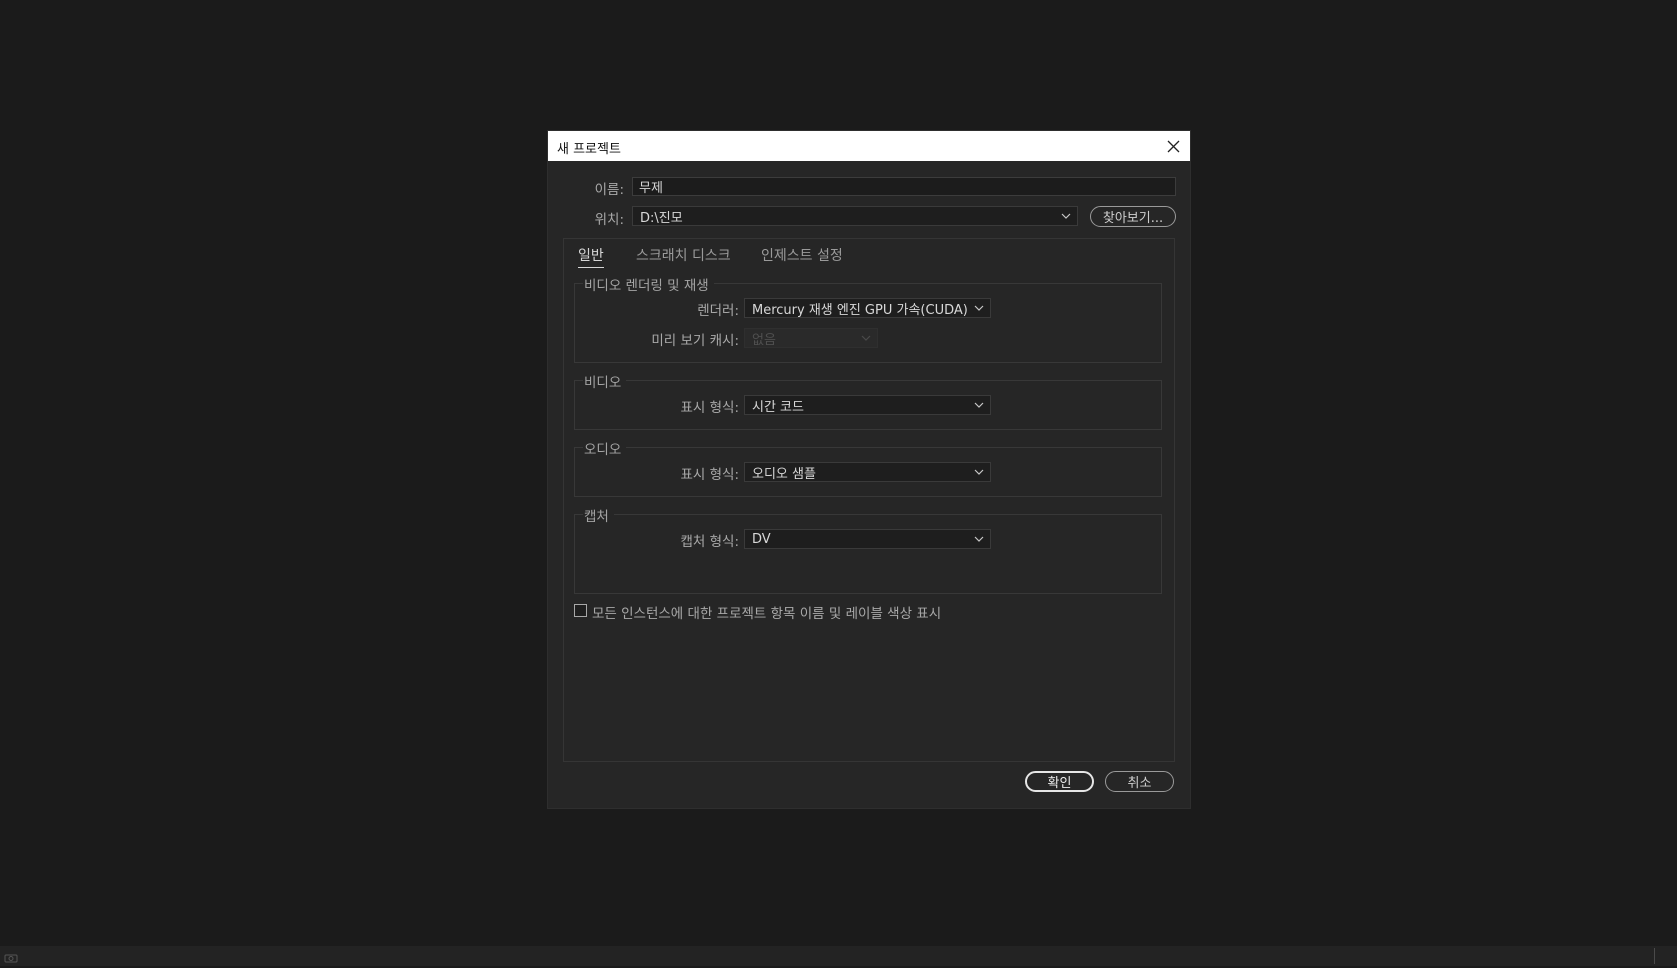 The width and height of the screenshot is (1677, 968). Describe the element at coordinates (609, 190) in the screenshot. I see `name-label: 이름:` at that location.